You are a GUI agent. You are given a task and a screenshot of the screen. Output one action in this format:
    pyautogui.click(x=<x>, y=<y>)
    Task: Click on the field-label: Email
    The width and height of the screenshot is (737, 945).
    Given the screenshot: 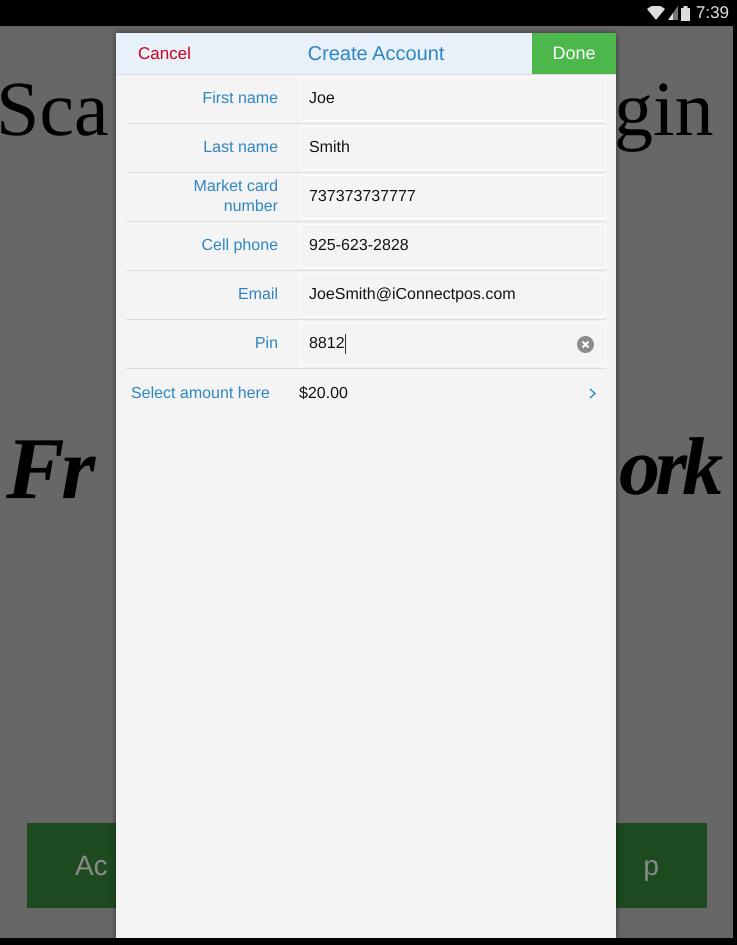 What is the action you would take?
    pyautogui.click(x=258, y=295)
    